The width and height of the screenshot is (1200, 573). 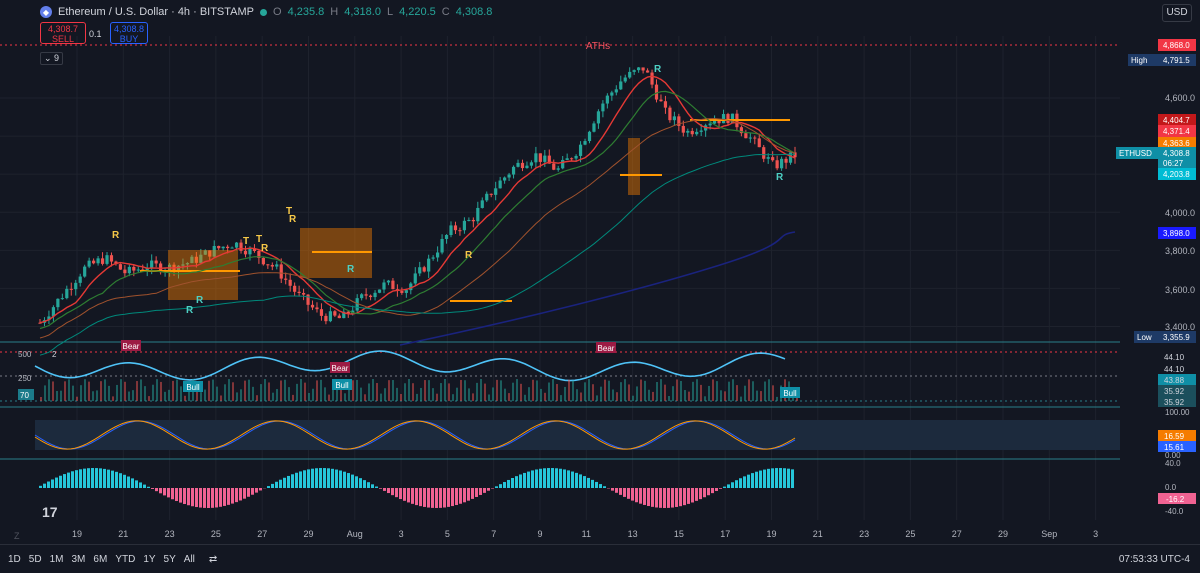 I want to click on price-badge-text: 4,203.8, so click(x=1176, y=174).